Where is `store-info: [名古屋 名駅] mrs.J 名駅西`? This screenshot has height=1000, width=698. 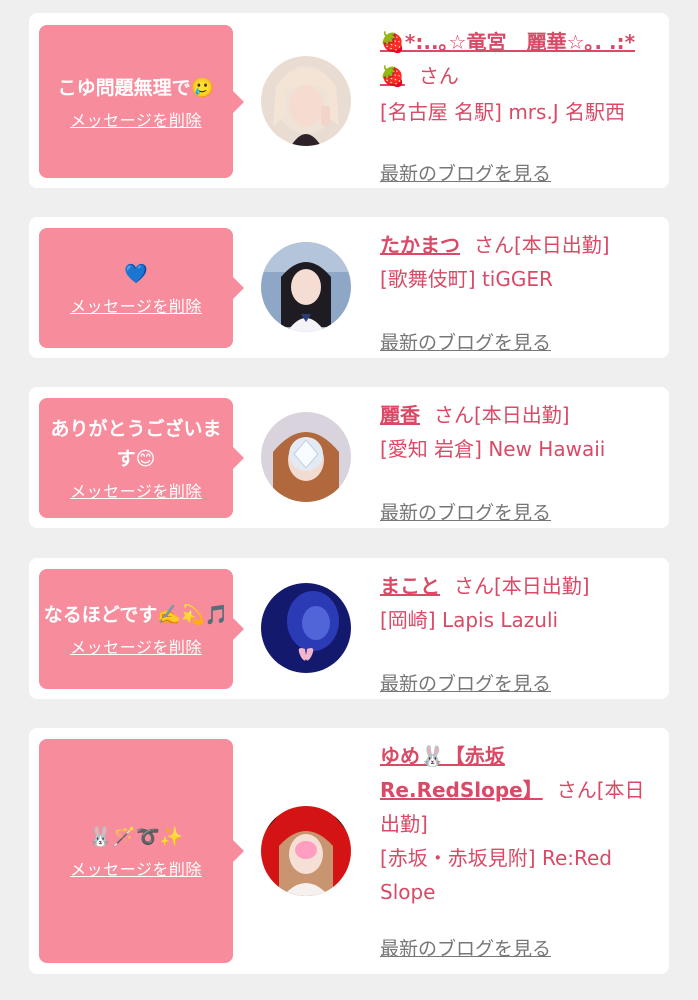
store-info: [名古屋 名駅] mrs.J 名駅西 is located at coordinates (503, 112).